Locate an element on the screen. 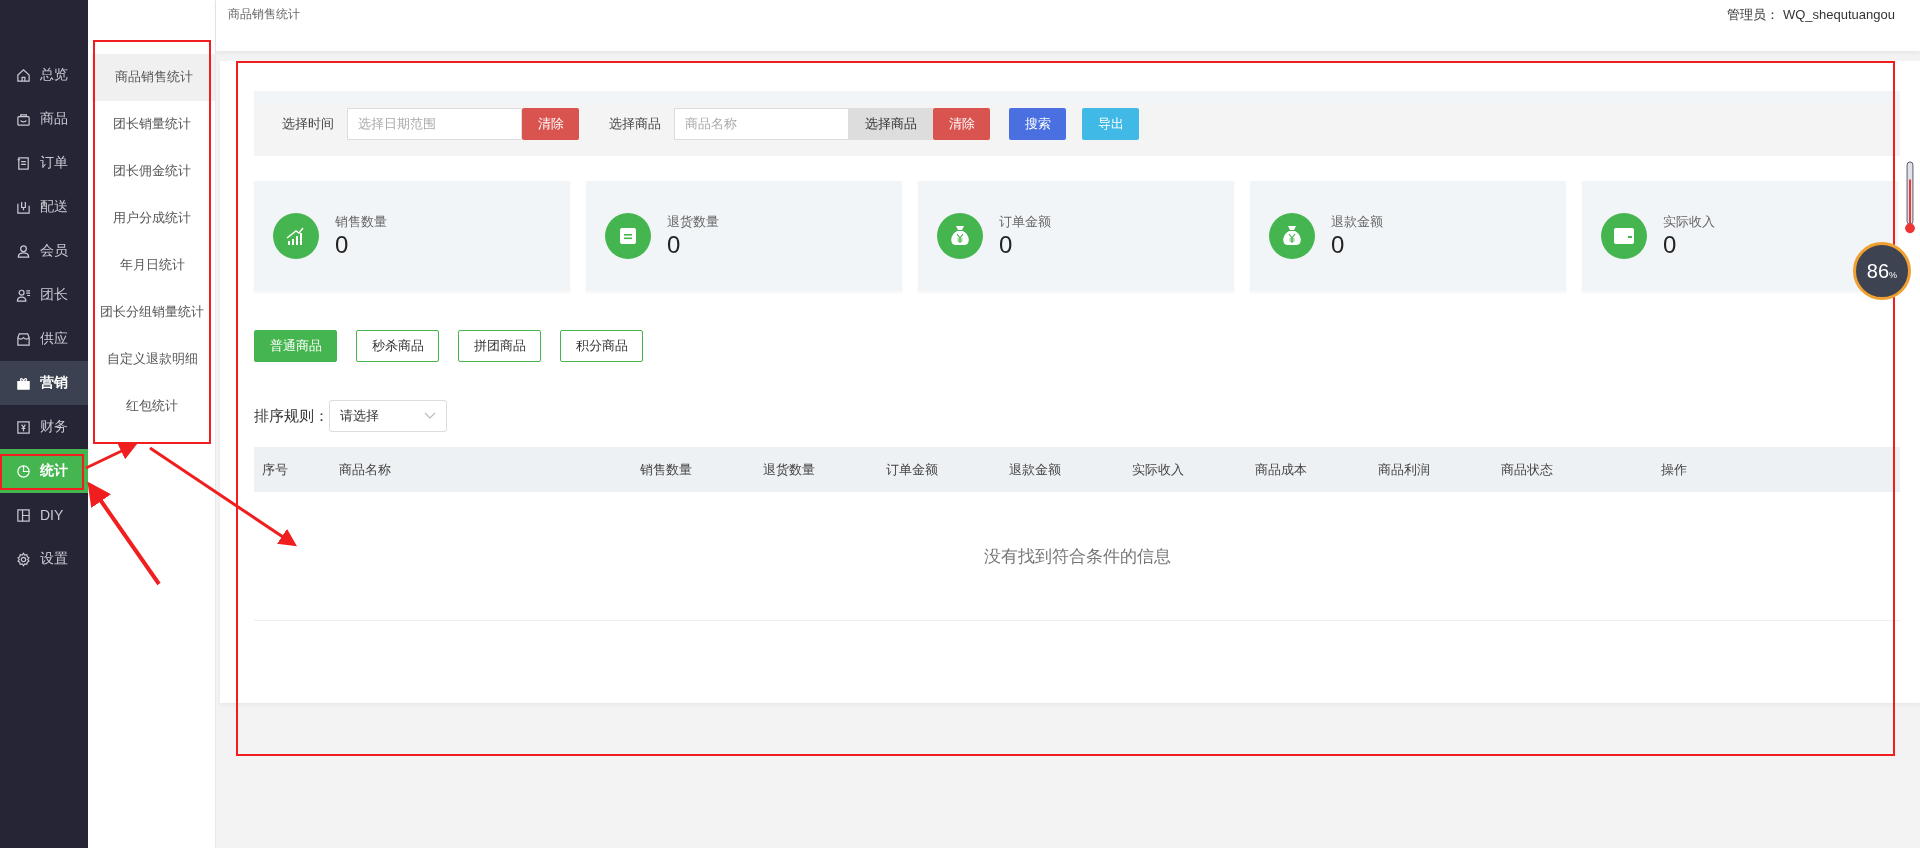  goods-name-field: 商品名称 is located at coordinates (761, 123).